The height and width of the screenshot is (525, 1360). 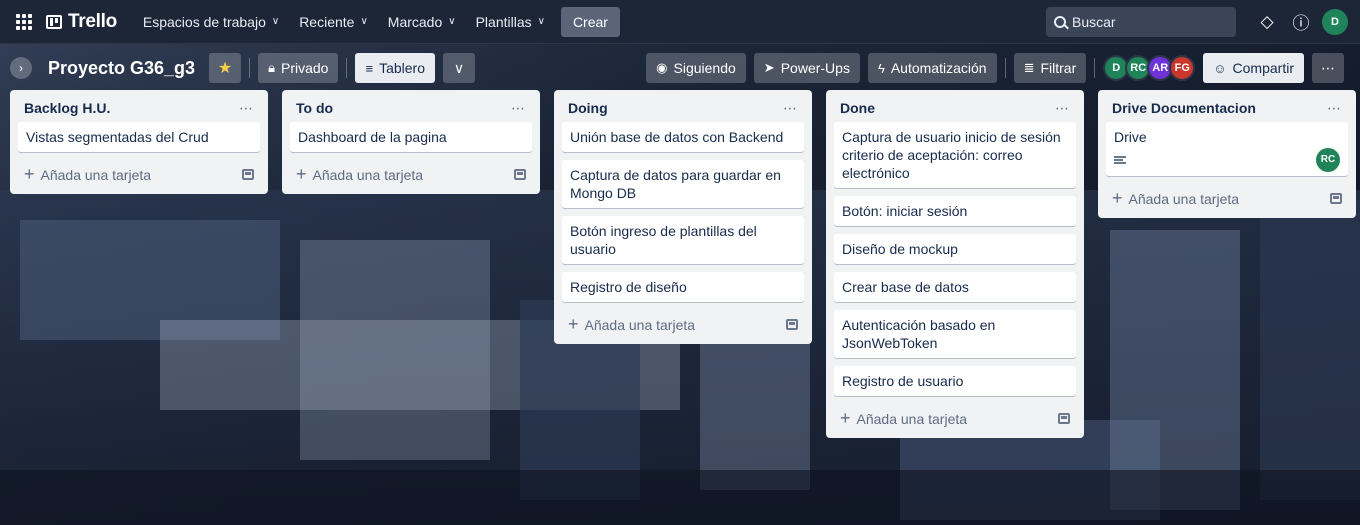 I want to click on trello-logo-text: Trello, so click(x=92, y=21).